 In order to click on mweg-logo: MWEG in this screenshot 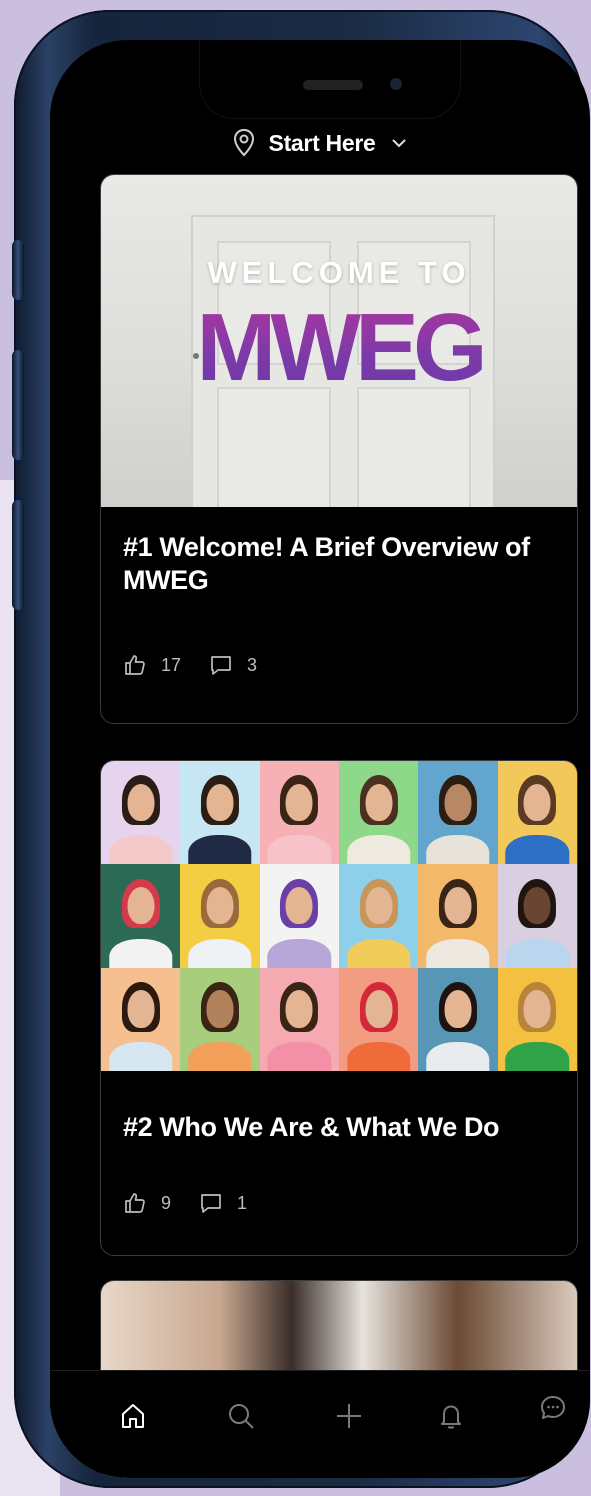, I will do `click(339, 348)`.